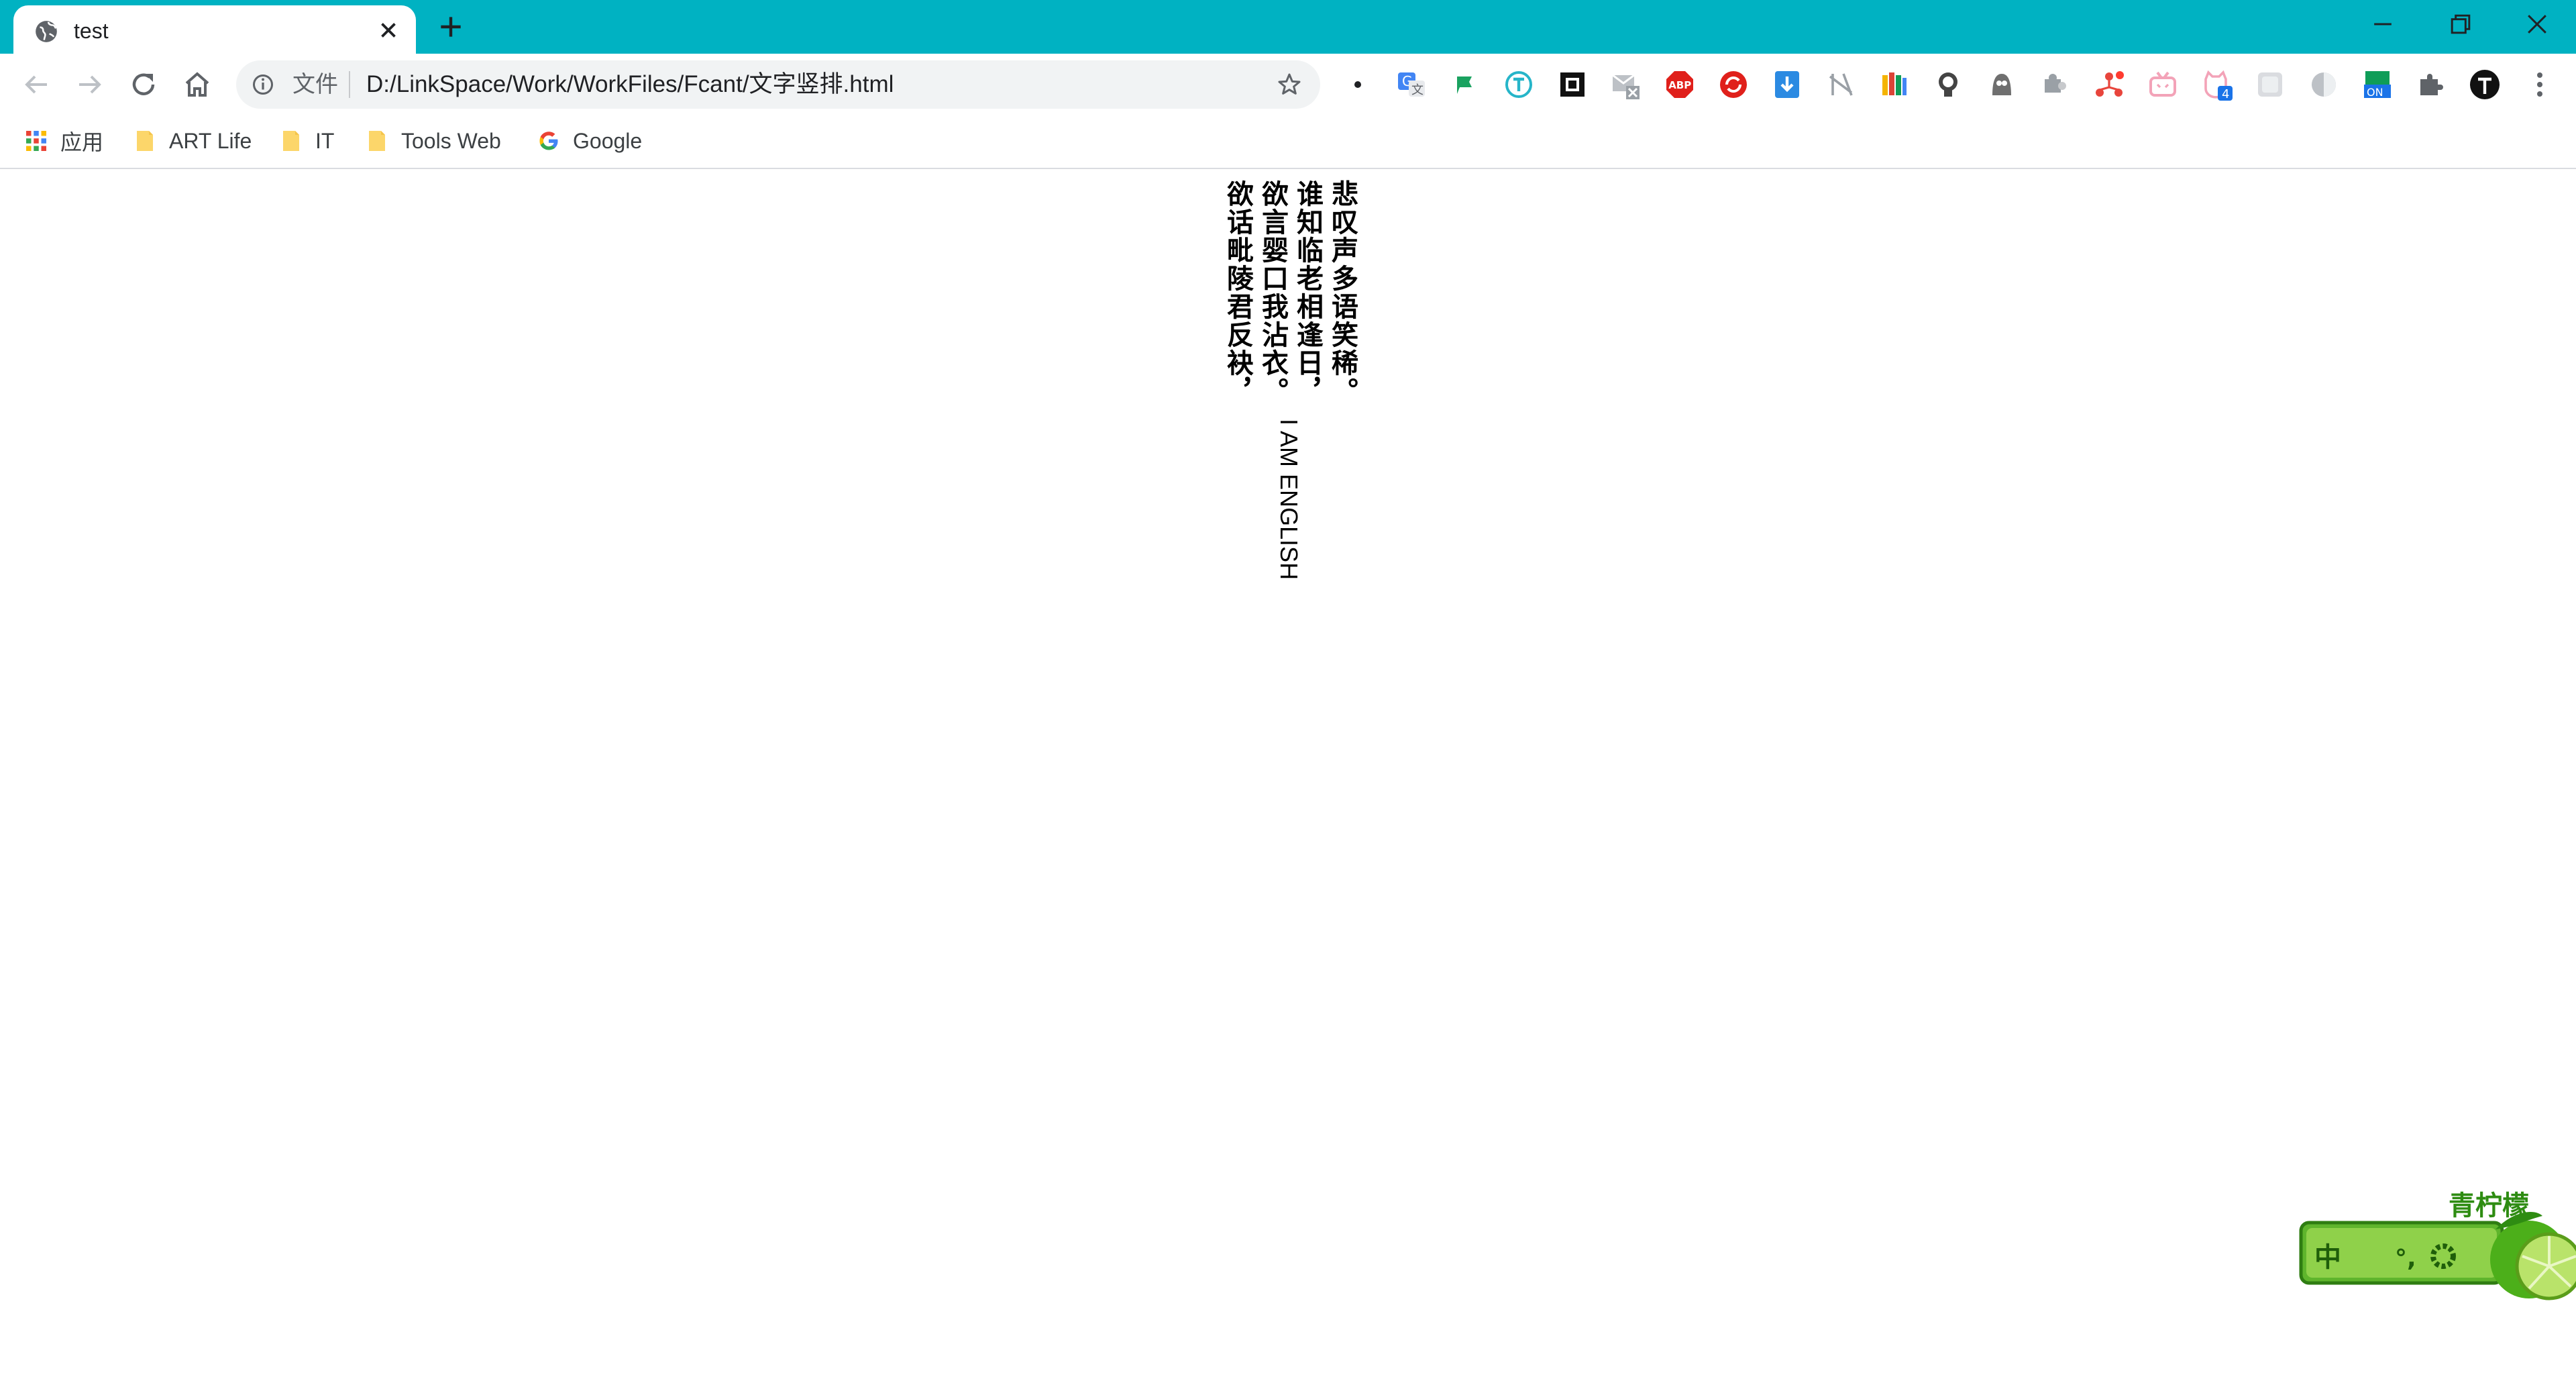 The width and height of the screenshot is (2576, 1381). What do you see at coordinates (1948, 84) in the screenshot?
I see `github-icon` at bounding box center [1948, 84].